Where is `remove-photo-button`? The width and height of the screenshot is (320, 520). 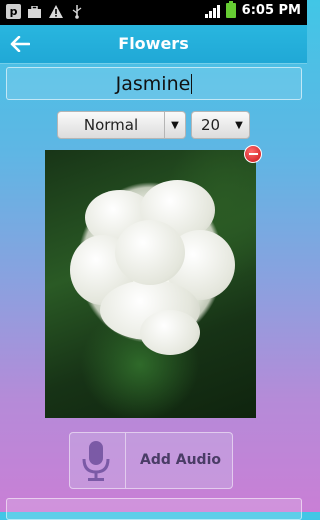 remove-photo-button is located at coordinates (253, 154).